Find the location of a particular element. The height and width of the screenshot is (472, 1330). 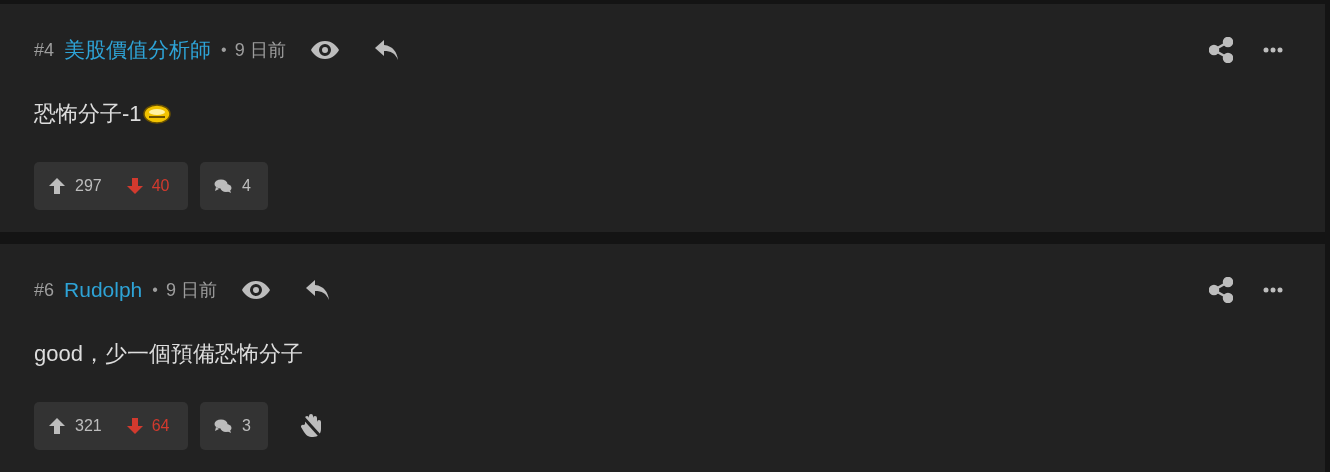

comments-button: 3 is located at coordinates (234, 426).